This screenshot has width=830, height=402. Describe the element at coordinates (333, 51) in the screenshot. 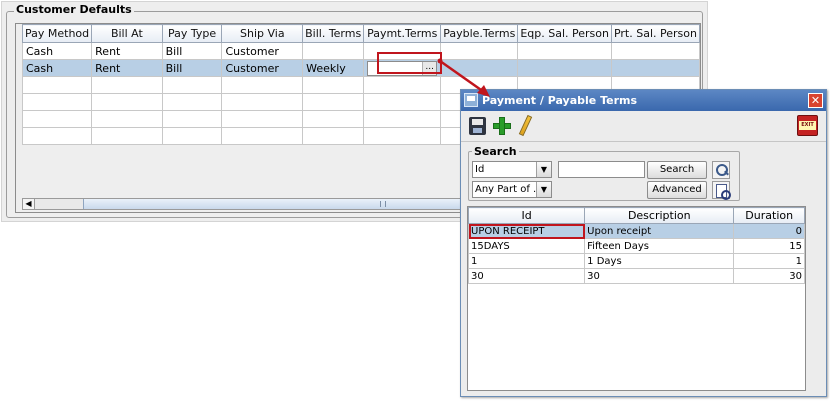

I see `cell-bill-terms` at that location.